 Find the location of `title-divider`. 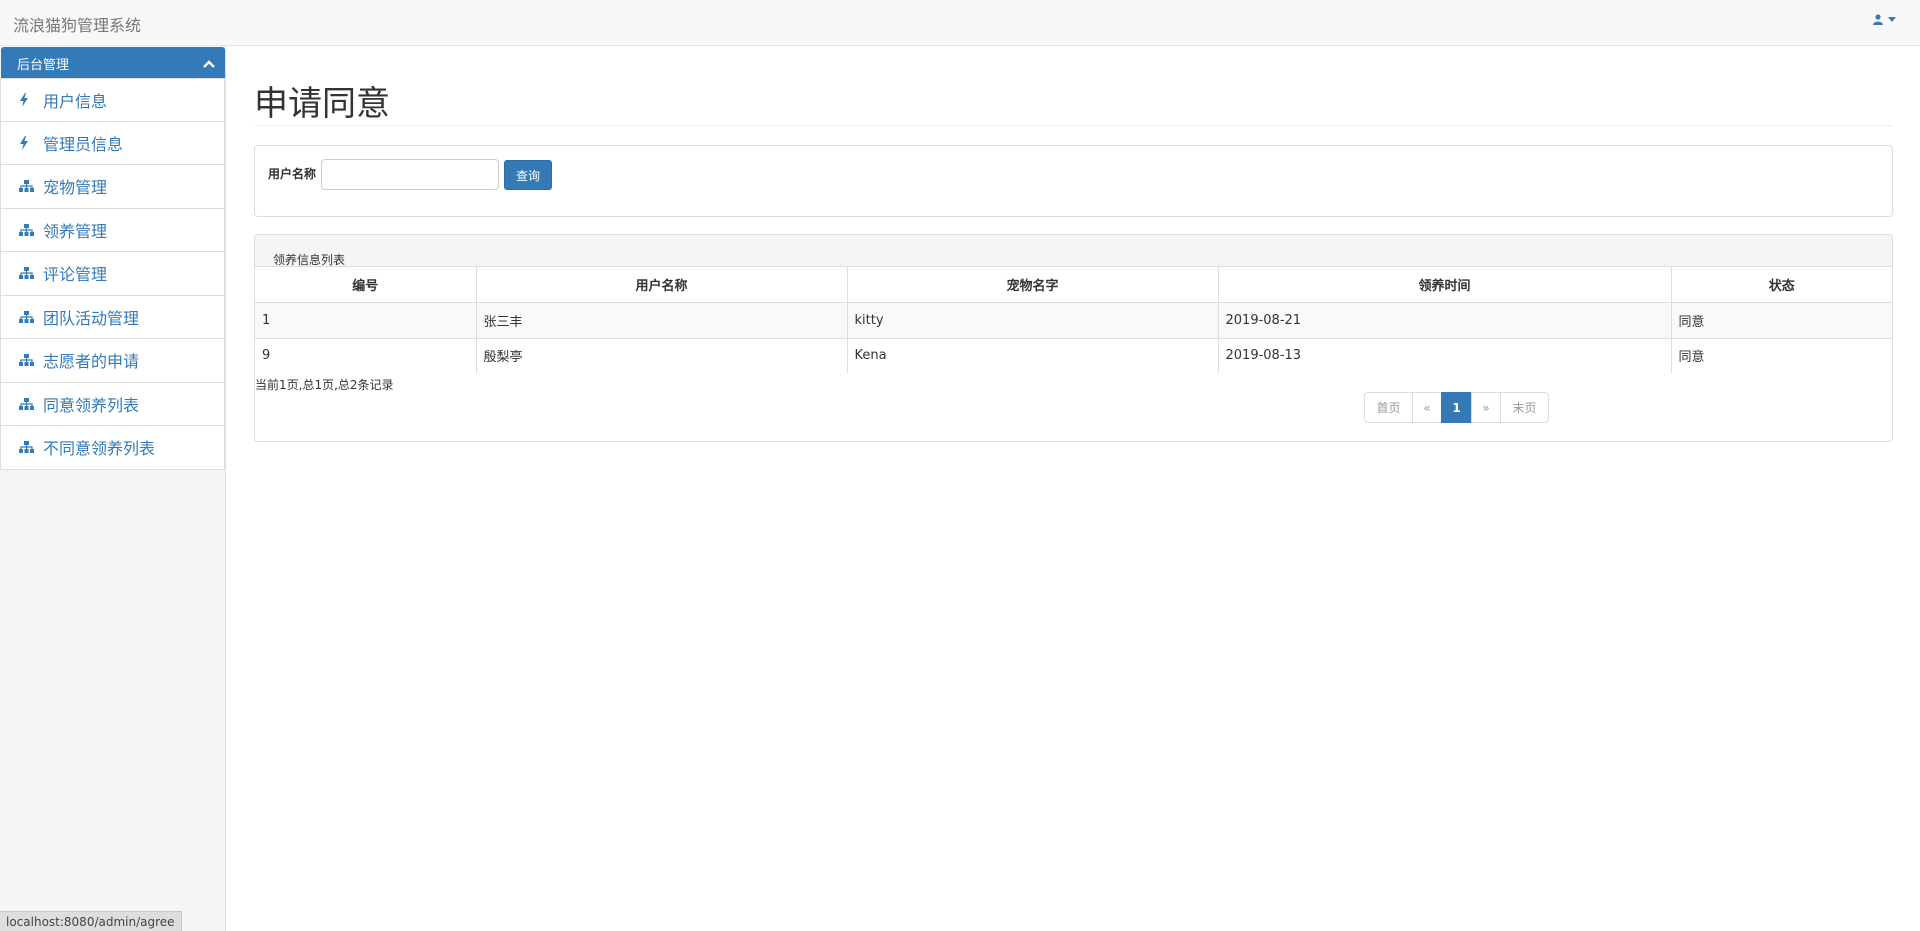

title-divider is located at coordinates (1073, 125).